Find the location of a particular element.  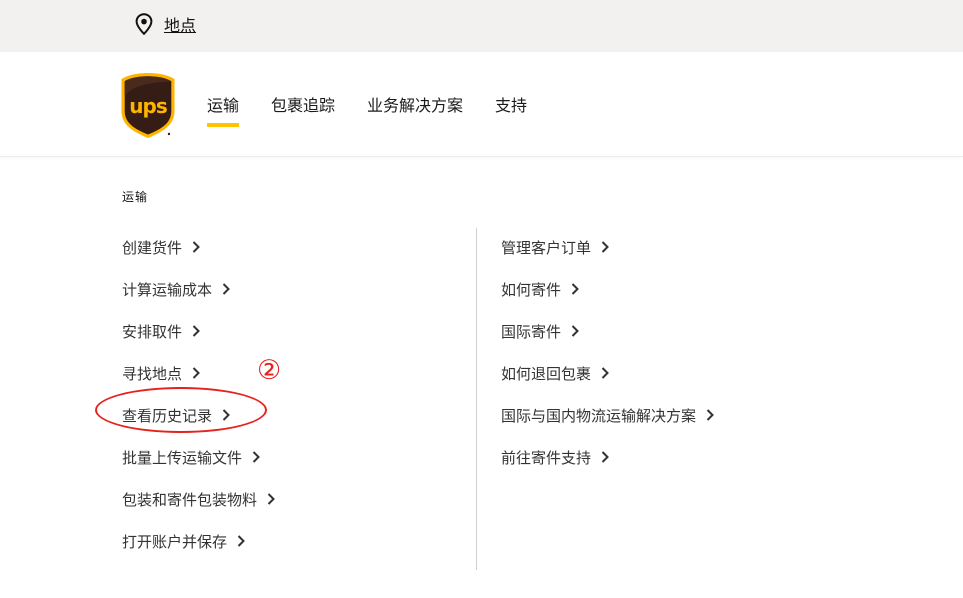

main-nav: 运输 包裹追踪 业务解决方案 支持 is located at coordinates (383, 110).